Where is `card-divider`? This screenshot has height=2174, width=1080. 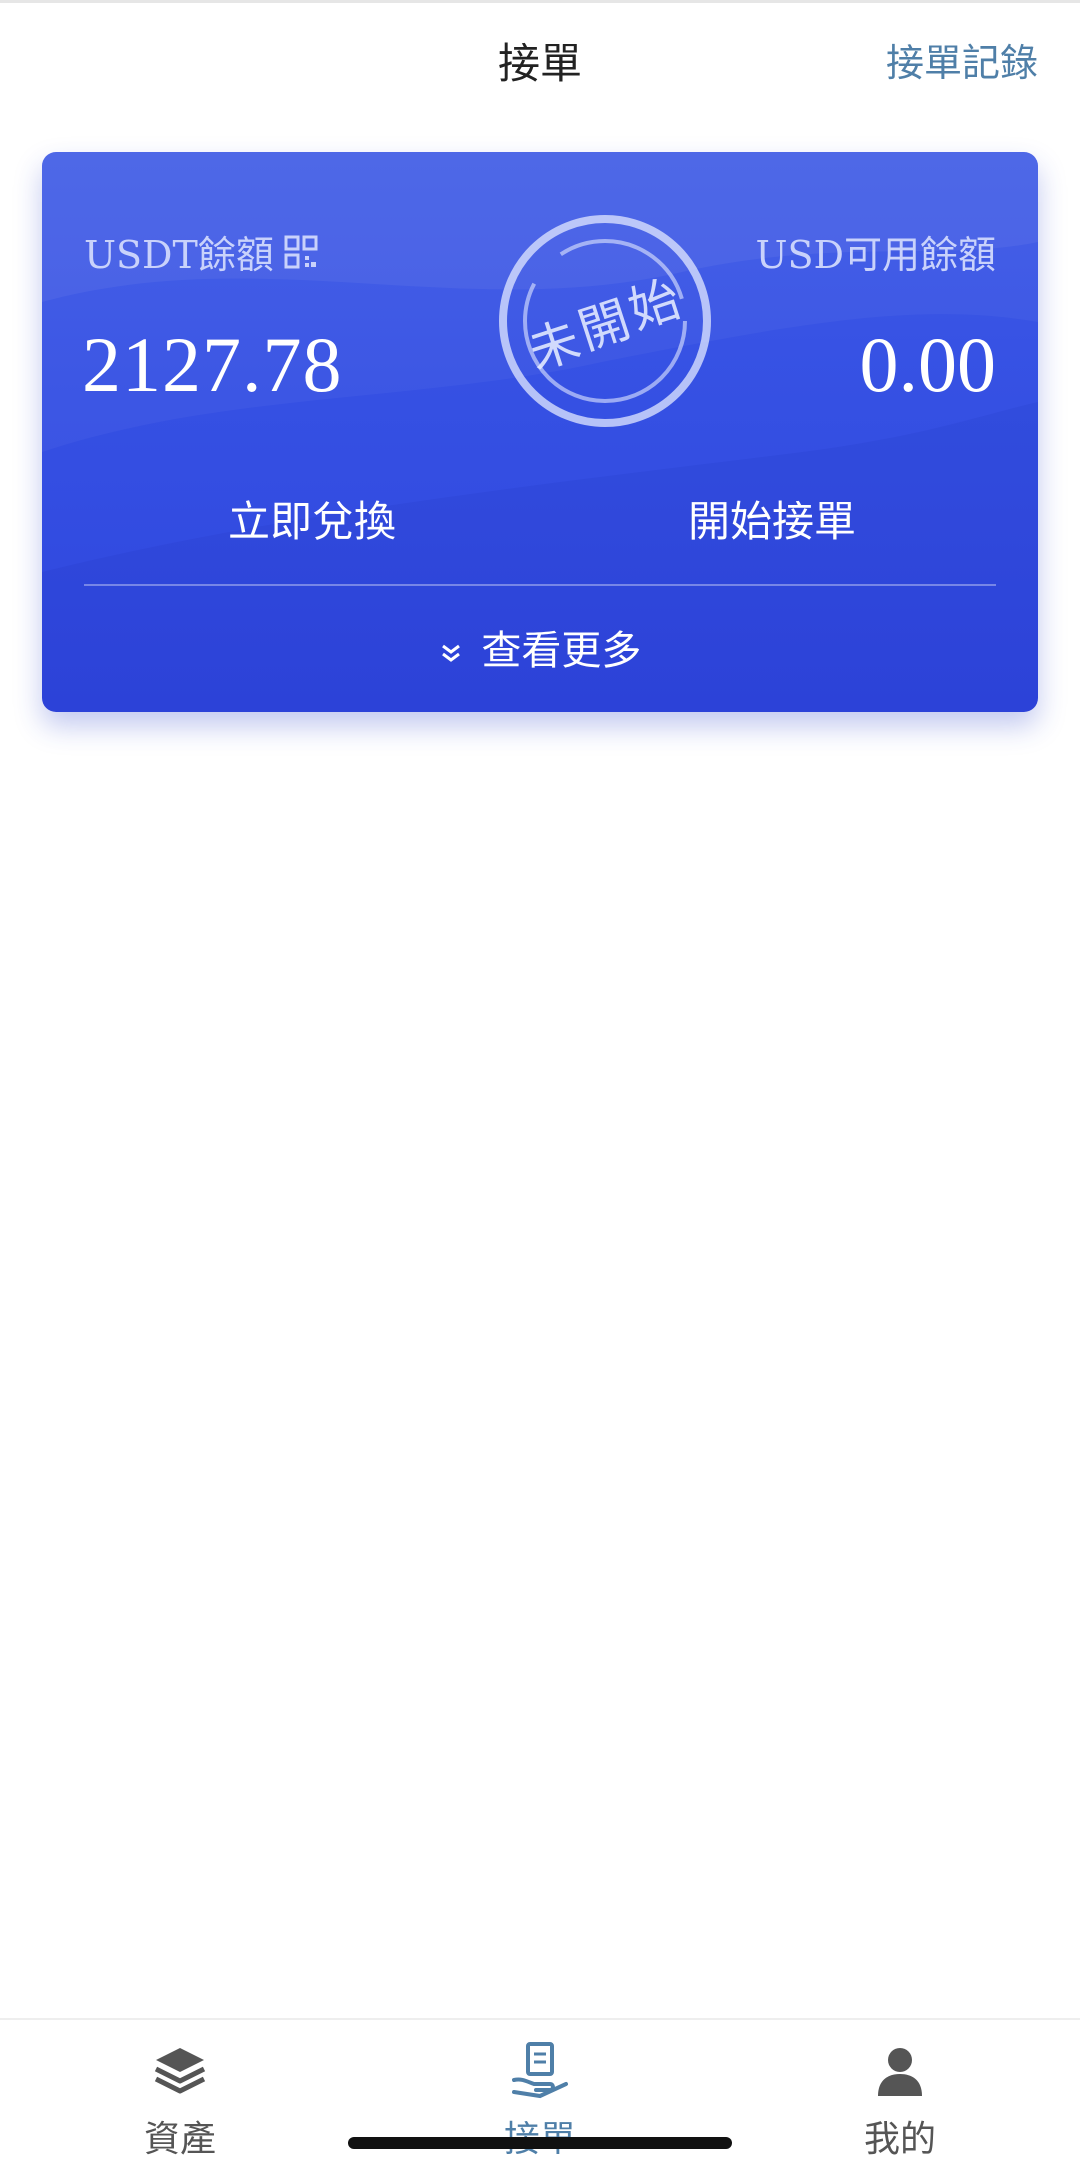 card-divider is located at coordinates (540, 585).